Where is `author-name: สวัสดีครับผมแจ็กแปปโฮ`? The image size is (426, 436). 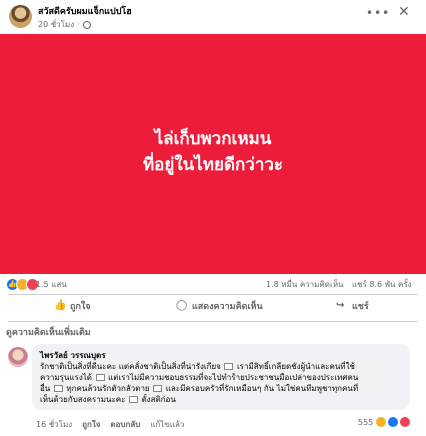
author-name: สวัสดีครับผมแจ็กแปปโฮ is located at coordinates (85, 11).